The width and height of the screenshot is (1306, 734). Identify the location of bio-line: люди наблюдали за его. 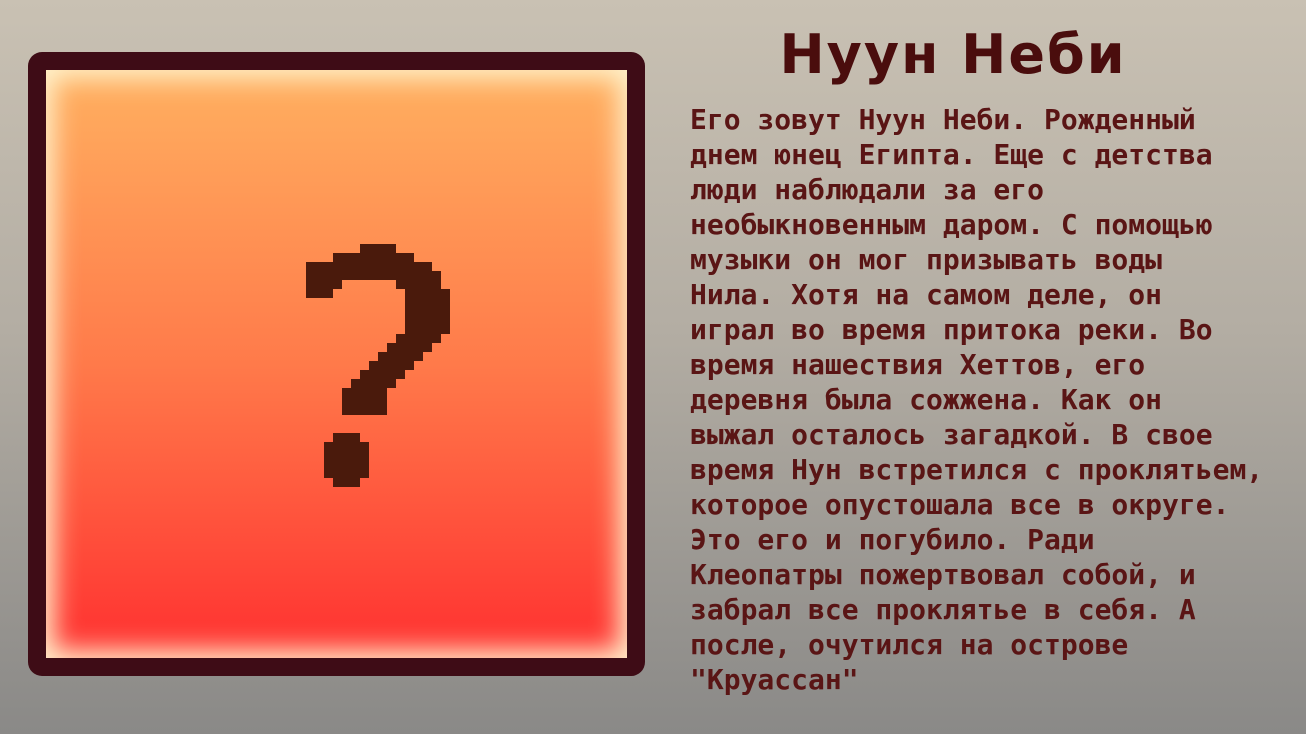
(867, 189).